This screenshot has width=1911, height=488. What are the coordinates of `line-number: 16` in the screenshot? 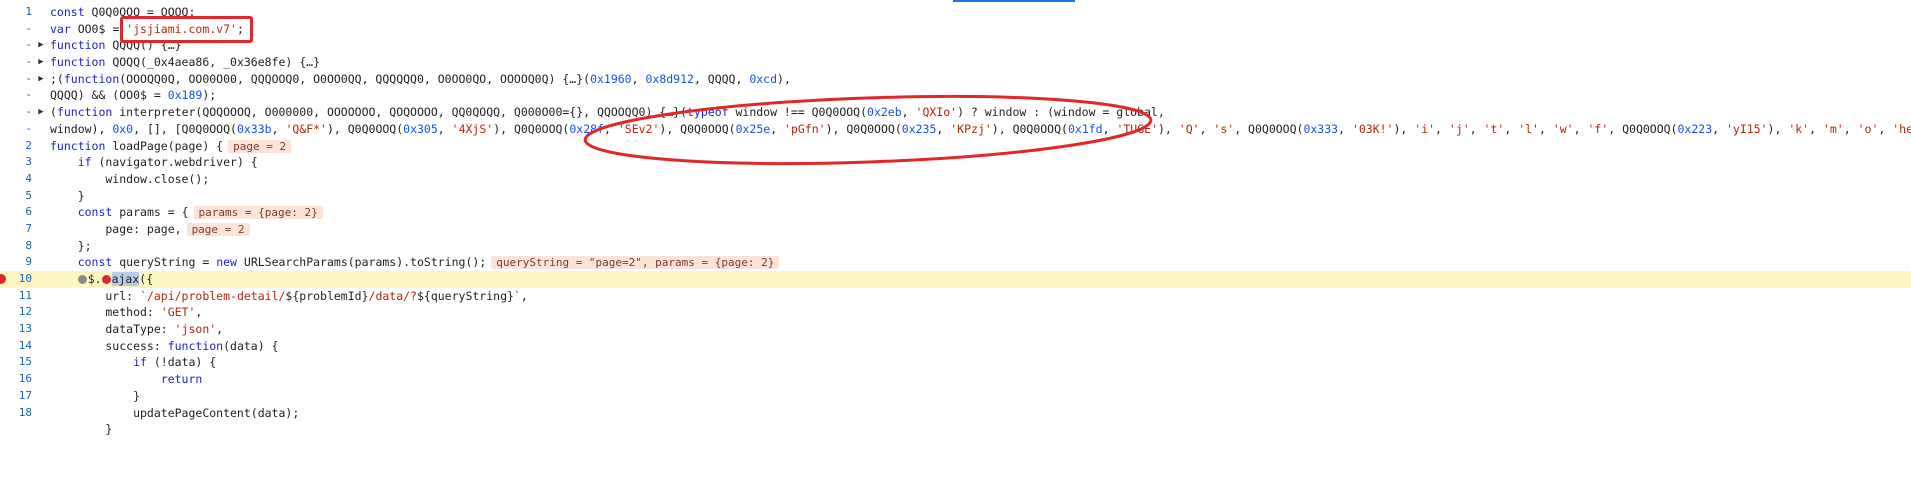 It's located at (16, 379).